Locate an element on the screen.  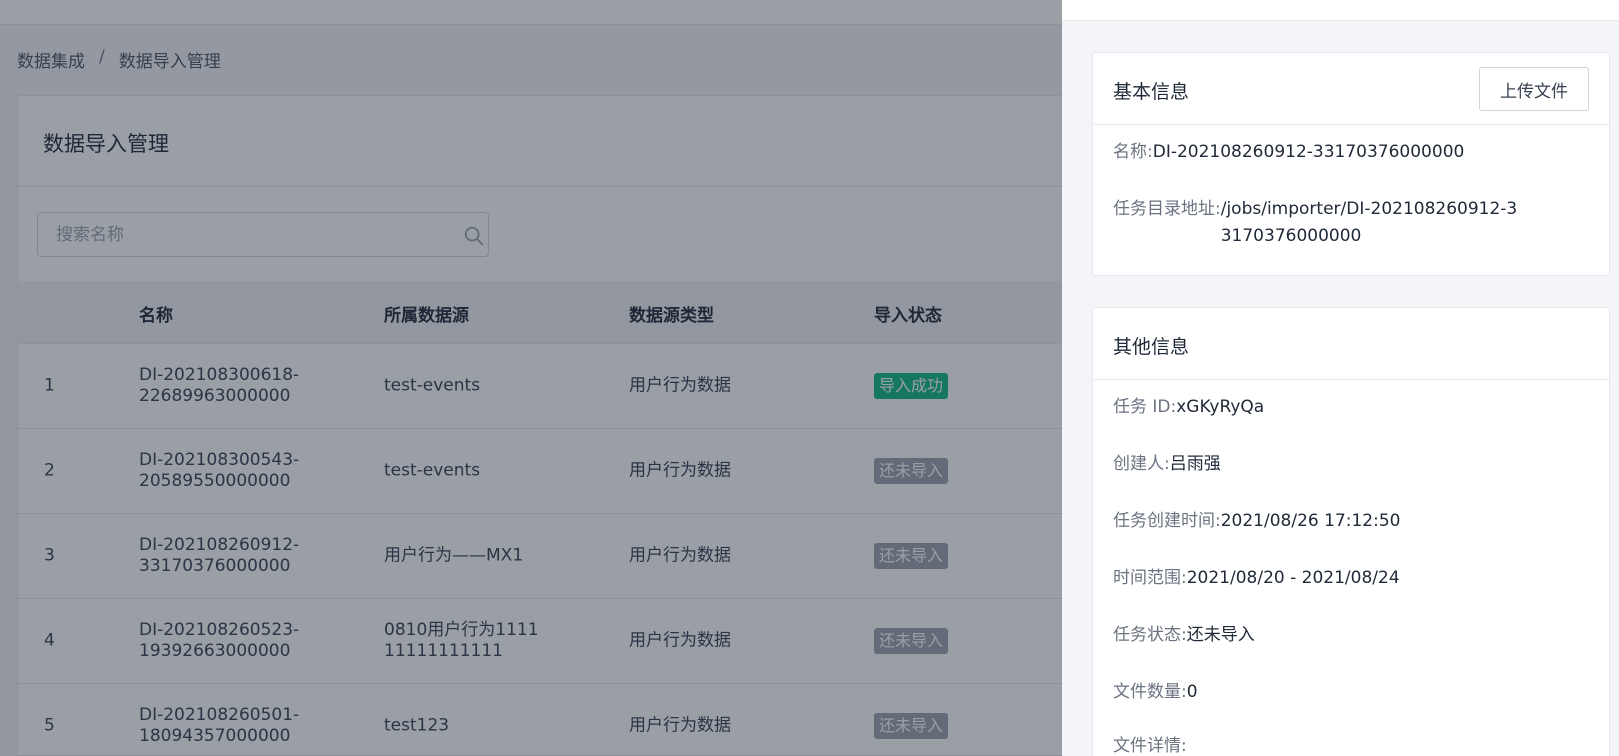
time-range-field: 时间范围: 2021/08/20 - 2021/08/24 is located at coordinates (1256, 578).